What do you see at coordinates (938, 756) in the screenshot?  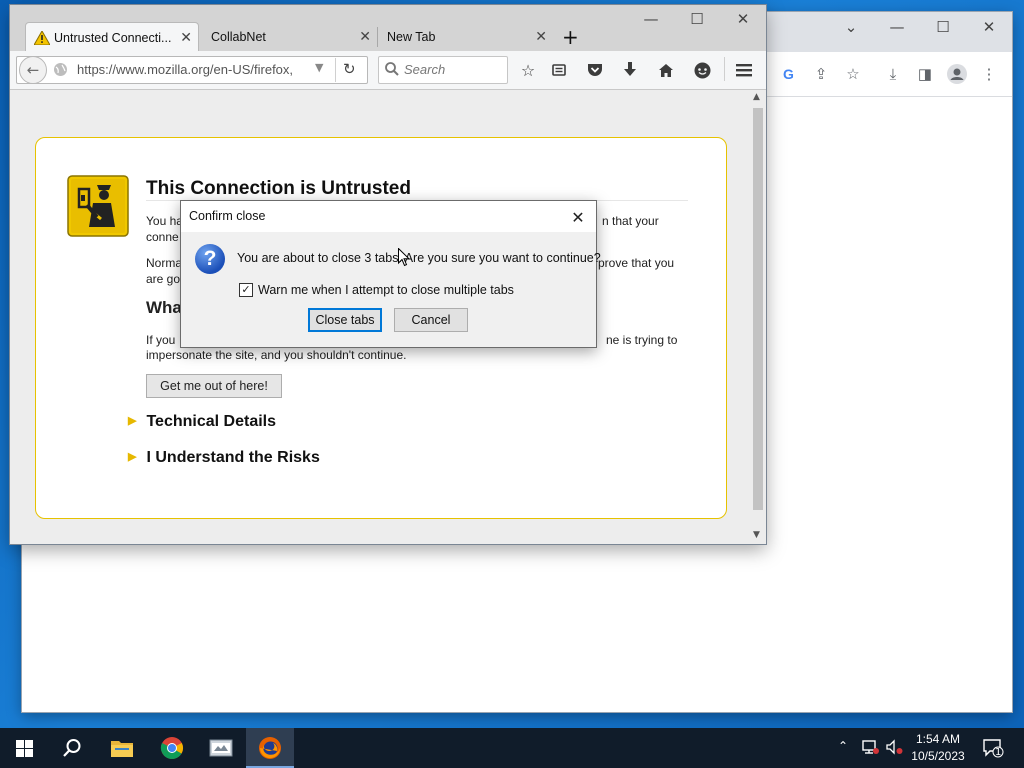 I see `clock-date: 10/5/2023` at bounding box center [938, 756].